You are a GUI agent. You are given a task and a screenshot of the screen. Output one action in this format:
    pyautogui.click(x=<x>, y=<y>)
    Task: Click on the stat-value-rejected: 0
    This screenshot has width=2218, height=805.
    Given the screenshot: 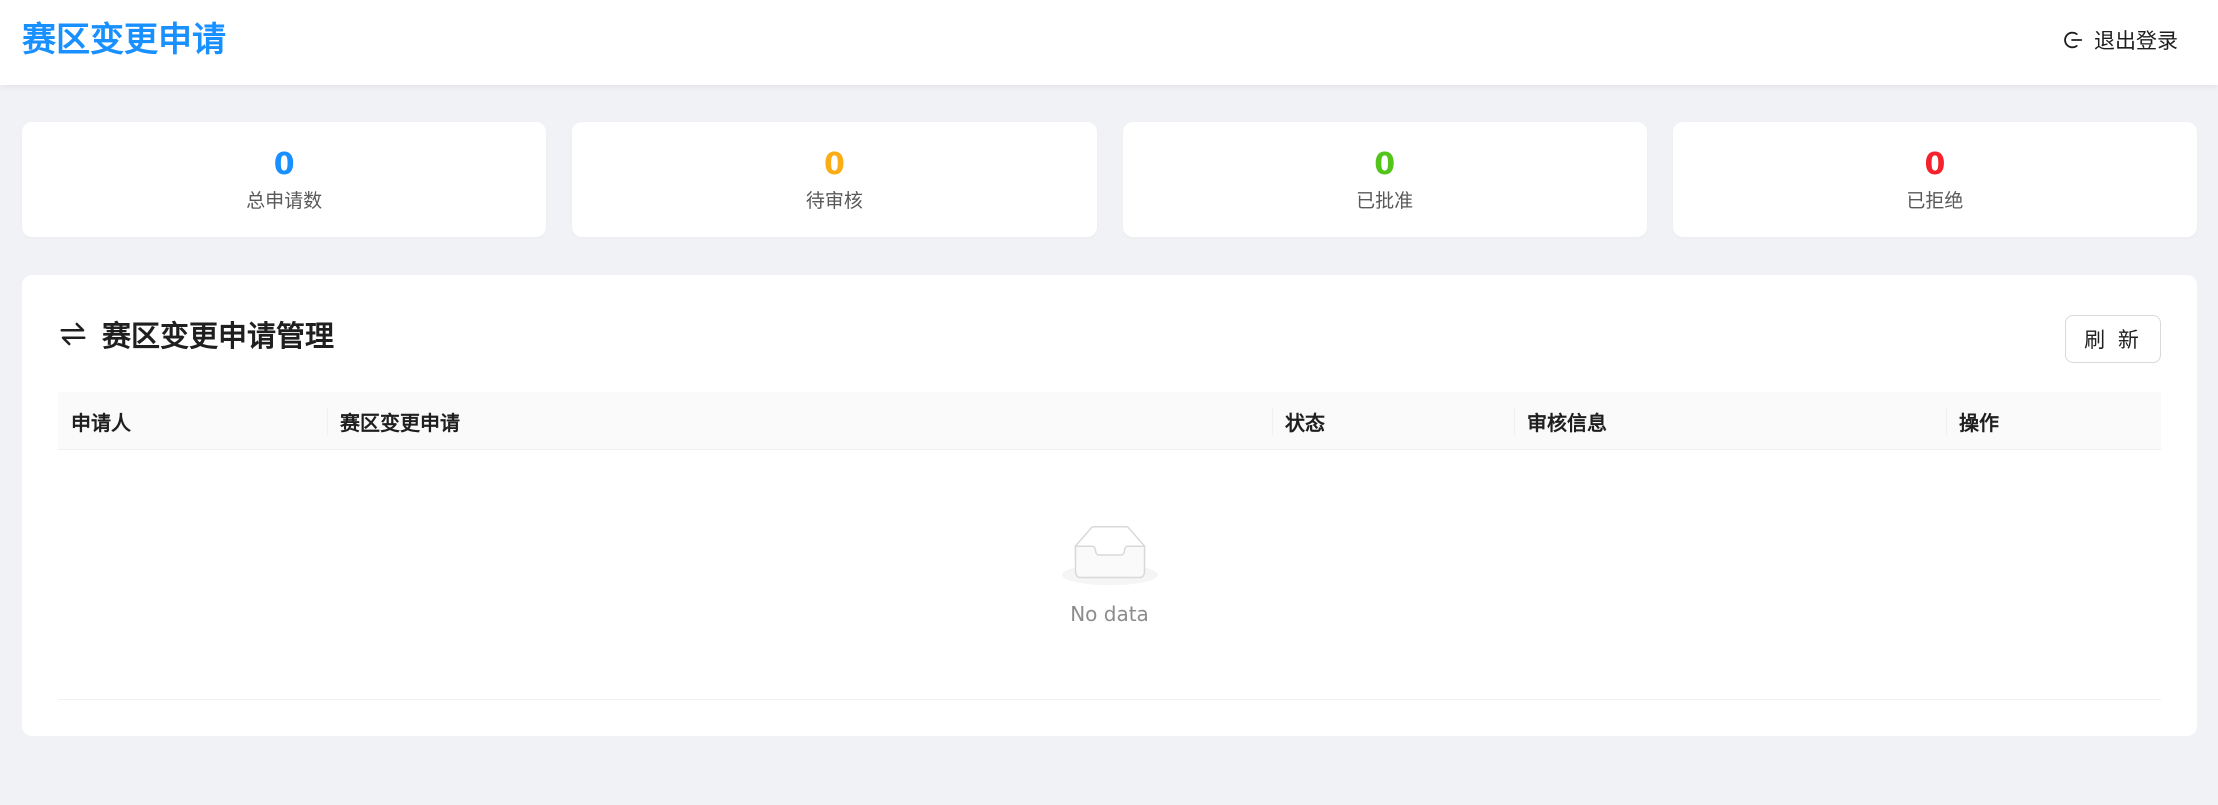 What is the action you would take?
    pyautogui.click(x=1935, y=164)
    